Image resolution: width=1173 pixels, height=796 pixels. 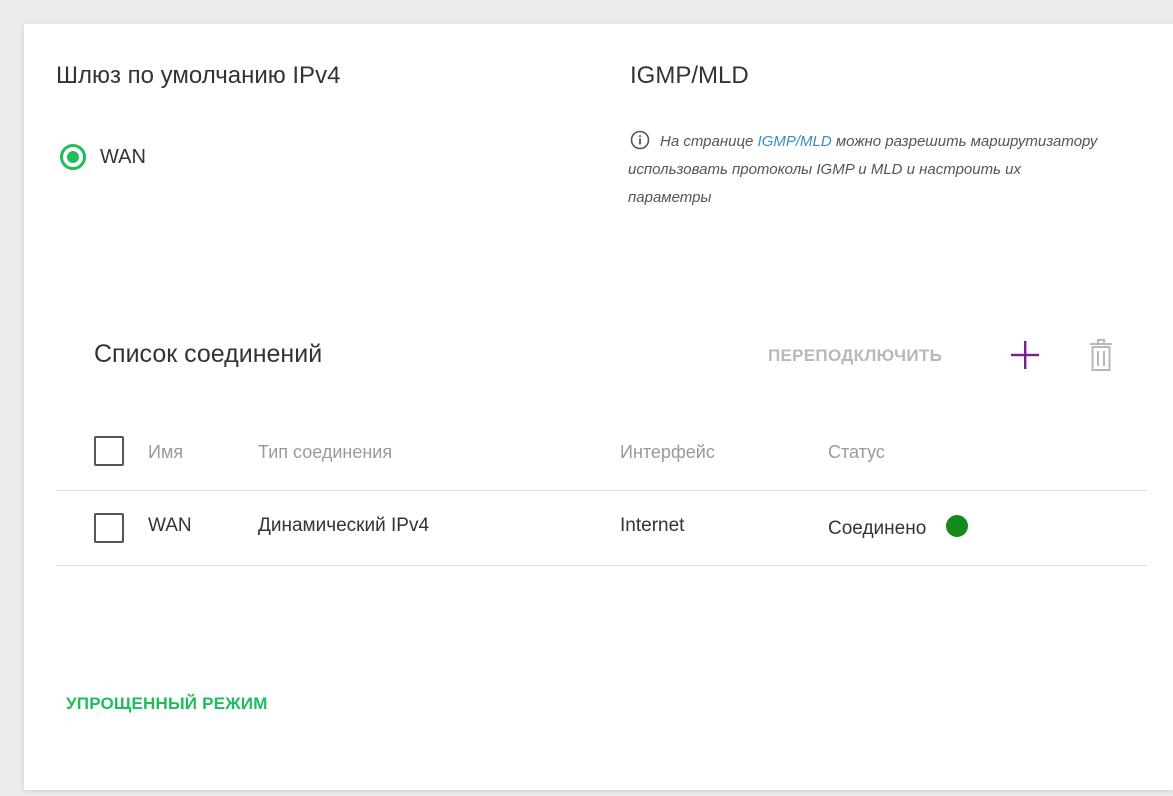 What do you see at coordinates (877, 528) in the screenshot?
I see `connection-status-text: Соединено` at bounding box center [877, 528].